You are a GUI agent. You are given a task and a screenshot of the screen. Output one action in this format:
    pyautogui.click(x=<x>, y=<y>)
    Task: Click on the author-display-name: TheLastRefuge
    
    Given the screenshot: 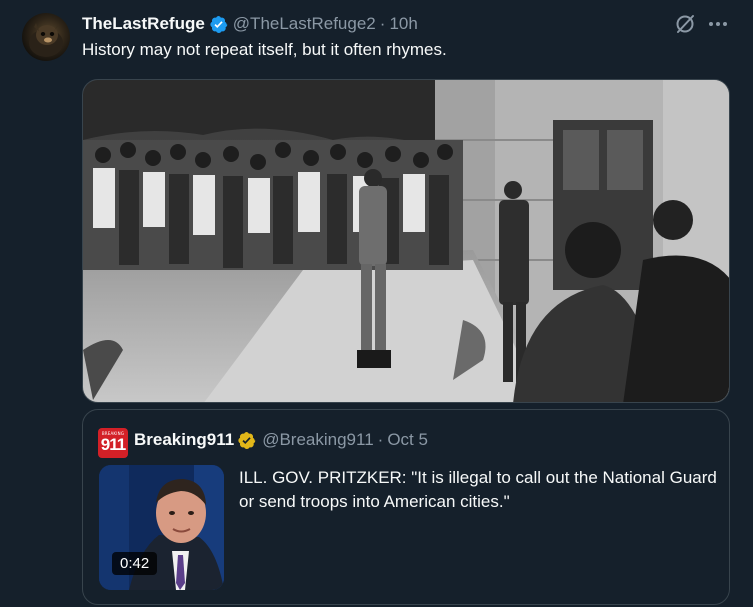 What is the action you would take?
    pyautogui.click(x=143, y=24)
    